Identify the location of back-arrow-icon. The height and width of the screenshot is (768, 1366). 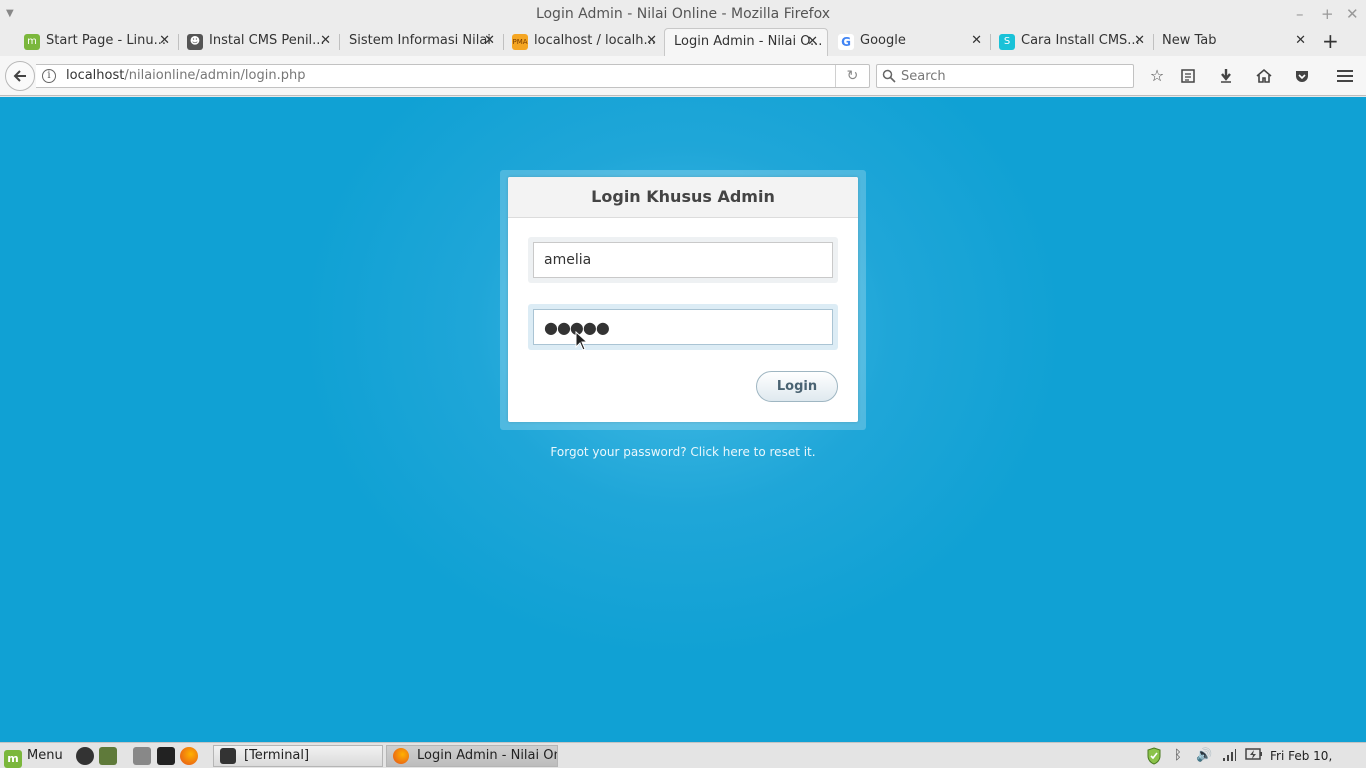
(19, 76).